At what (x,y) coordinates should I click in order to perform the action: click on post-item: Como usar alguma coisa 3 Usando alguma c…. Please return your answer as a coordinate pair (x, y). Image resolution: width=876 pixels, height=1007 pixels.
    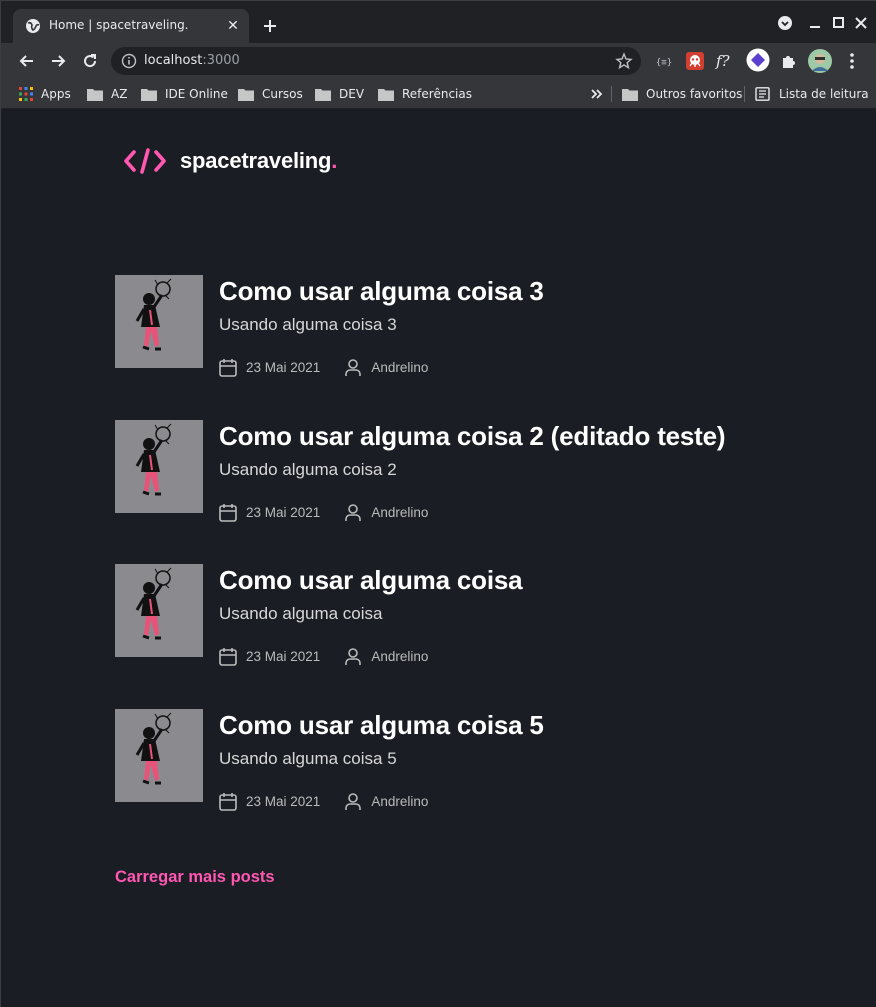
    Looking at the image, I should click on (445, 326).